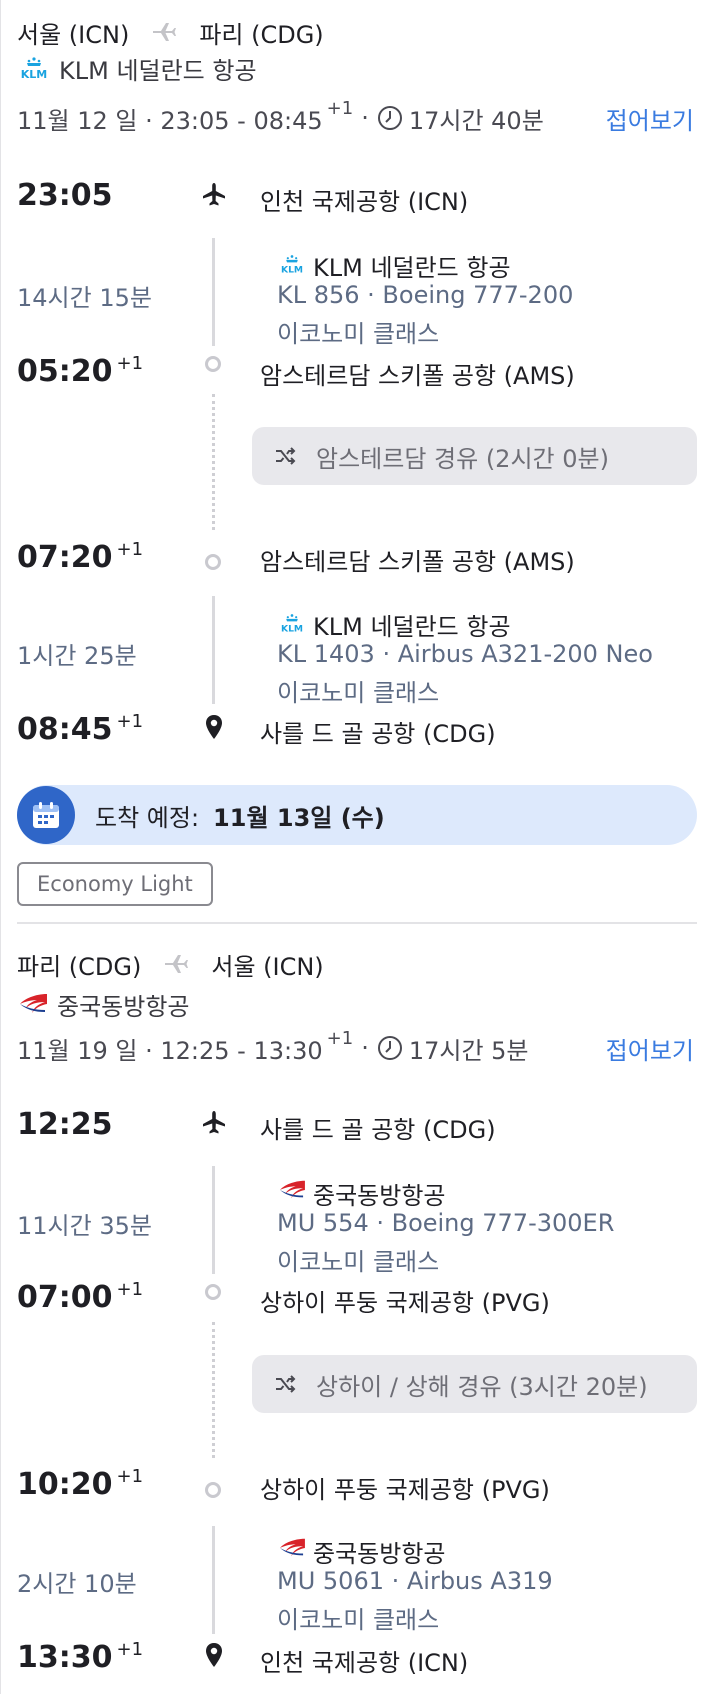 This screenshot has width=710, height=1694. I want to click on inbound-dep2-time: 10:20 +1, so click(80, 1484).